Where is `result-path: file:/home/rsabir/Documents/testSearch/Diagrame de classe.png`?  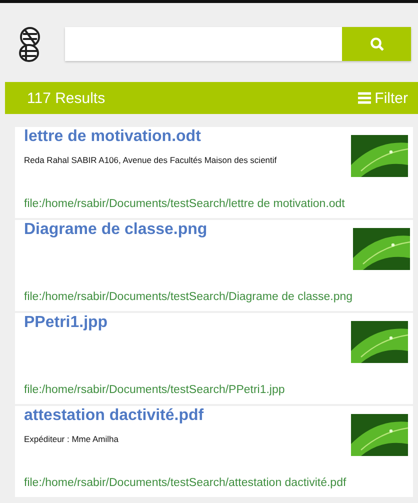
result-path: file:/home/rsabir/Documents/testSearch/Diagrame de classe.png is located at coordinates (188, 297).